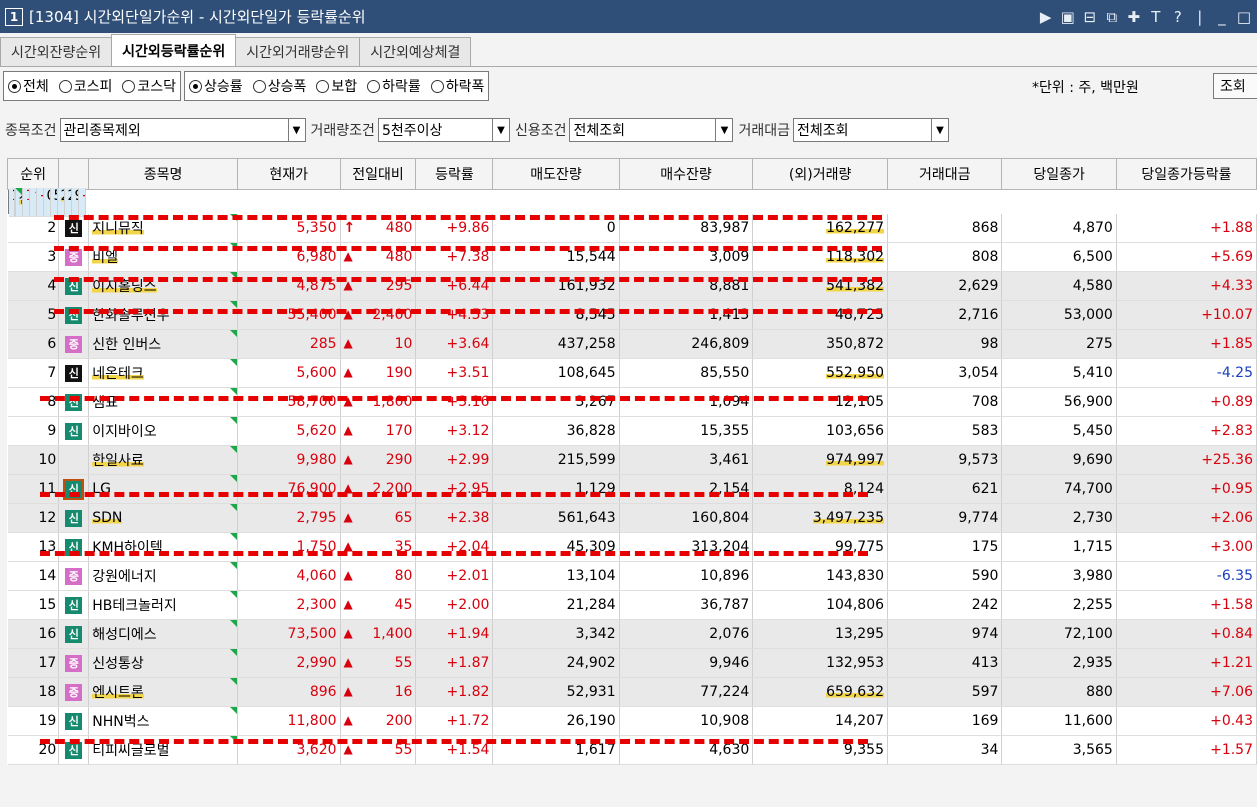  Describe the element at coordinates (163, 174) in the screenshot. I see `col-name: 종목명` at that location.